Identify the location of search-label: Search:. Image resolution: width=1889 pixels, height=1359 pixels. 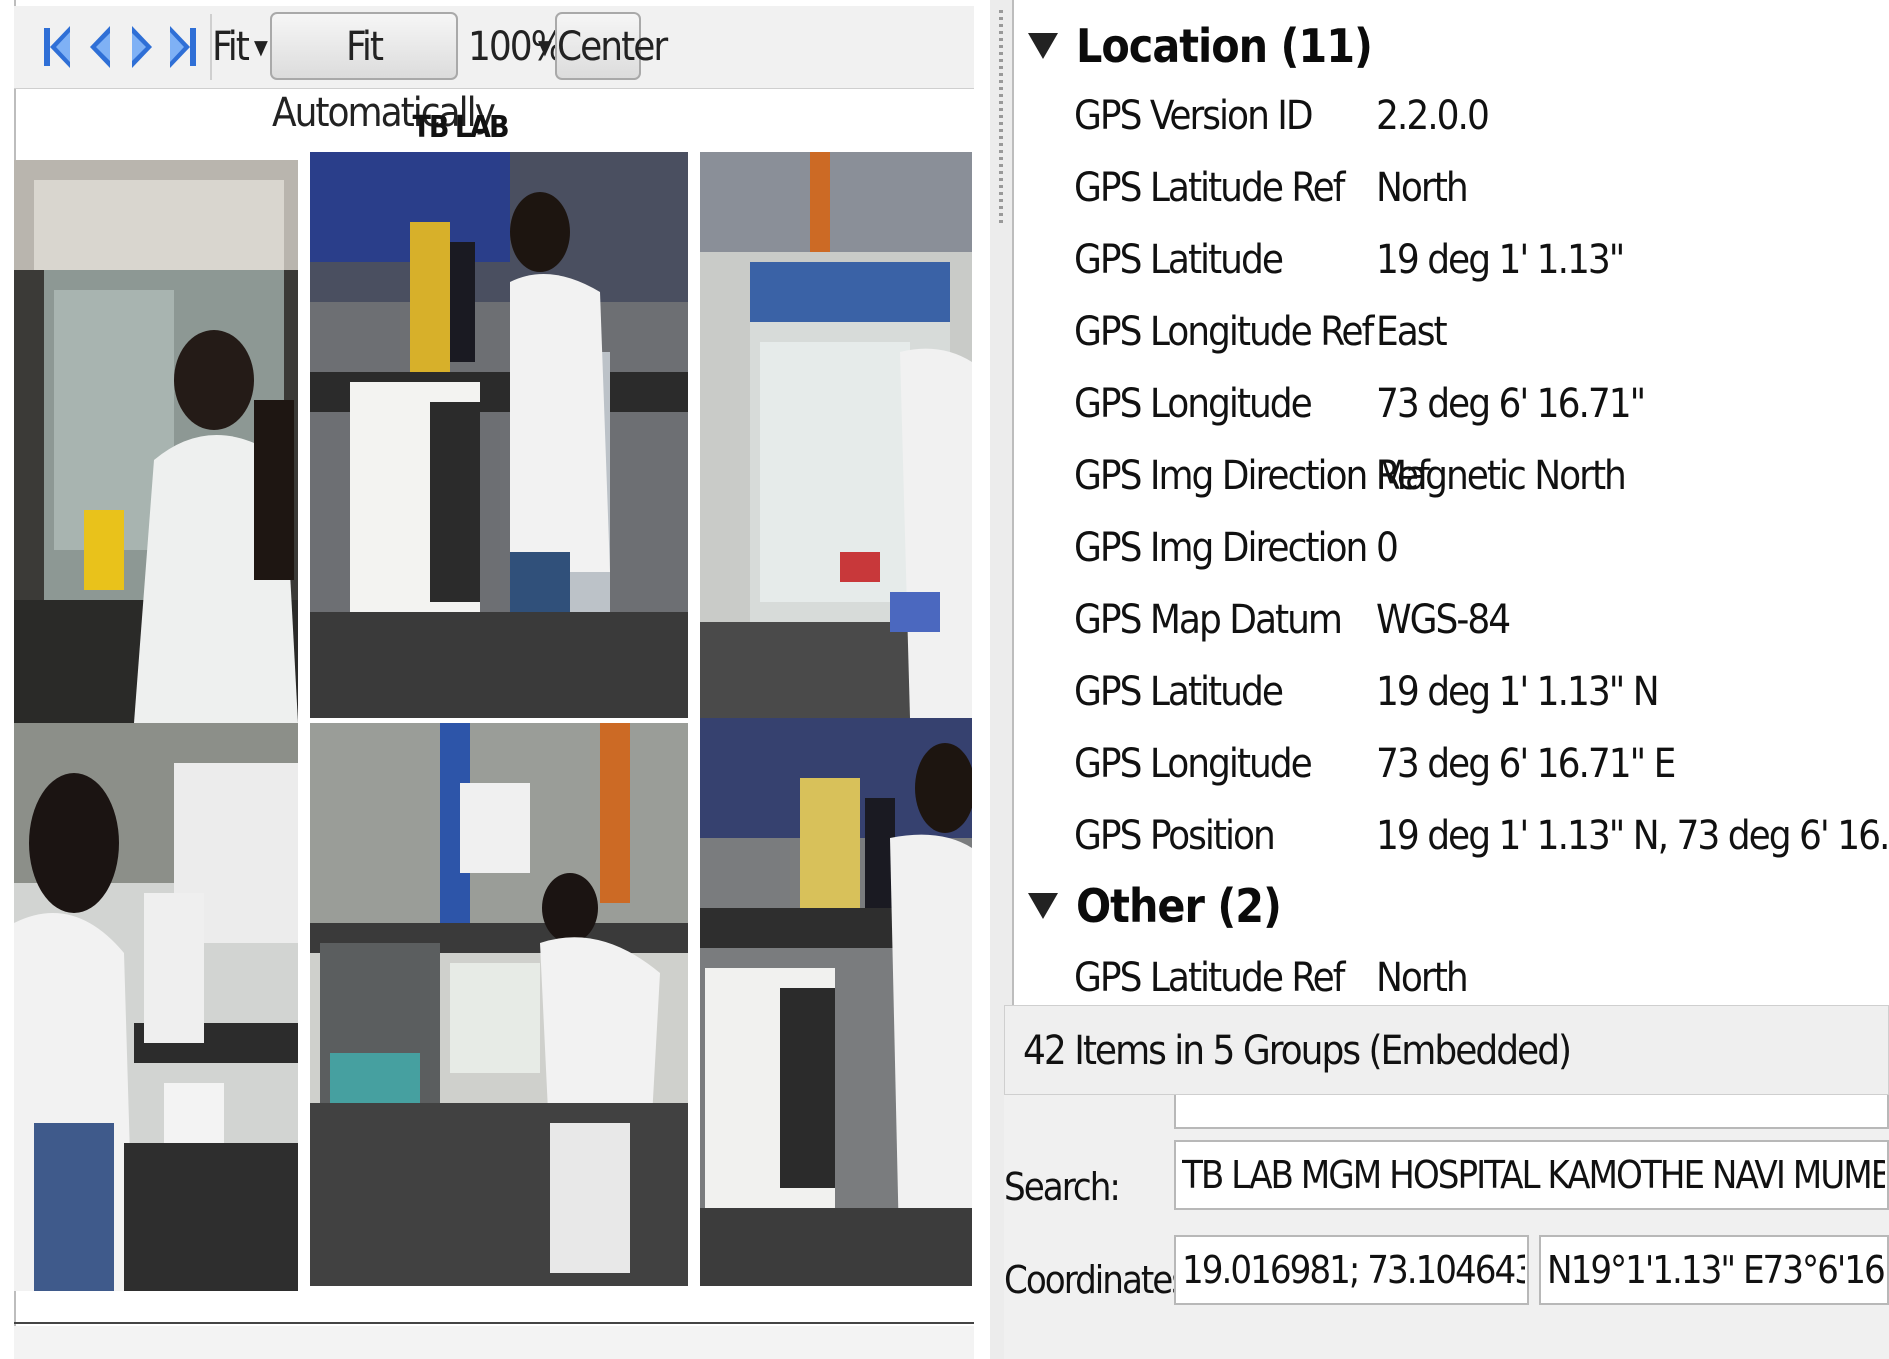
(1062, 1187).